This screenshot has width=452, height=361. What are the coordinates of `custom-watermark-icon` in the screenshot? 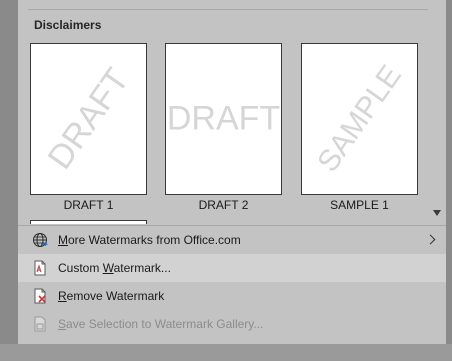 It's located at (40, 268).